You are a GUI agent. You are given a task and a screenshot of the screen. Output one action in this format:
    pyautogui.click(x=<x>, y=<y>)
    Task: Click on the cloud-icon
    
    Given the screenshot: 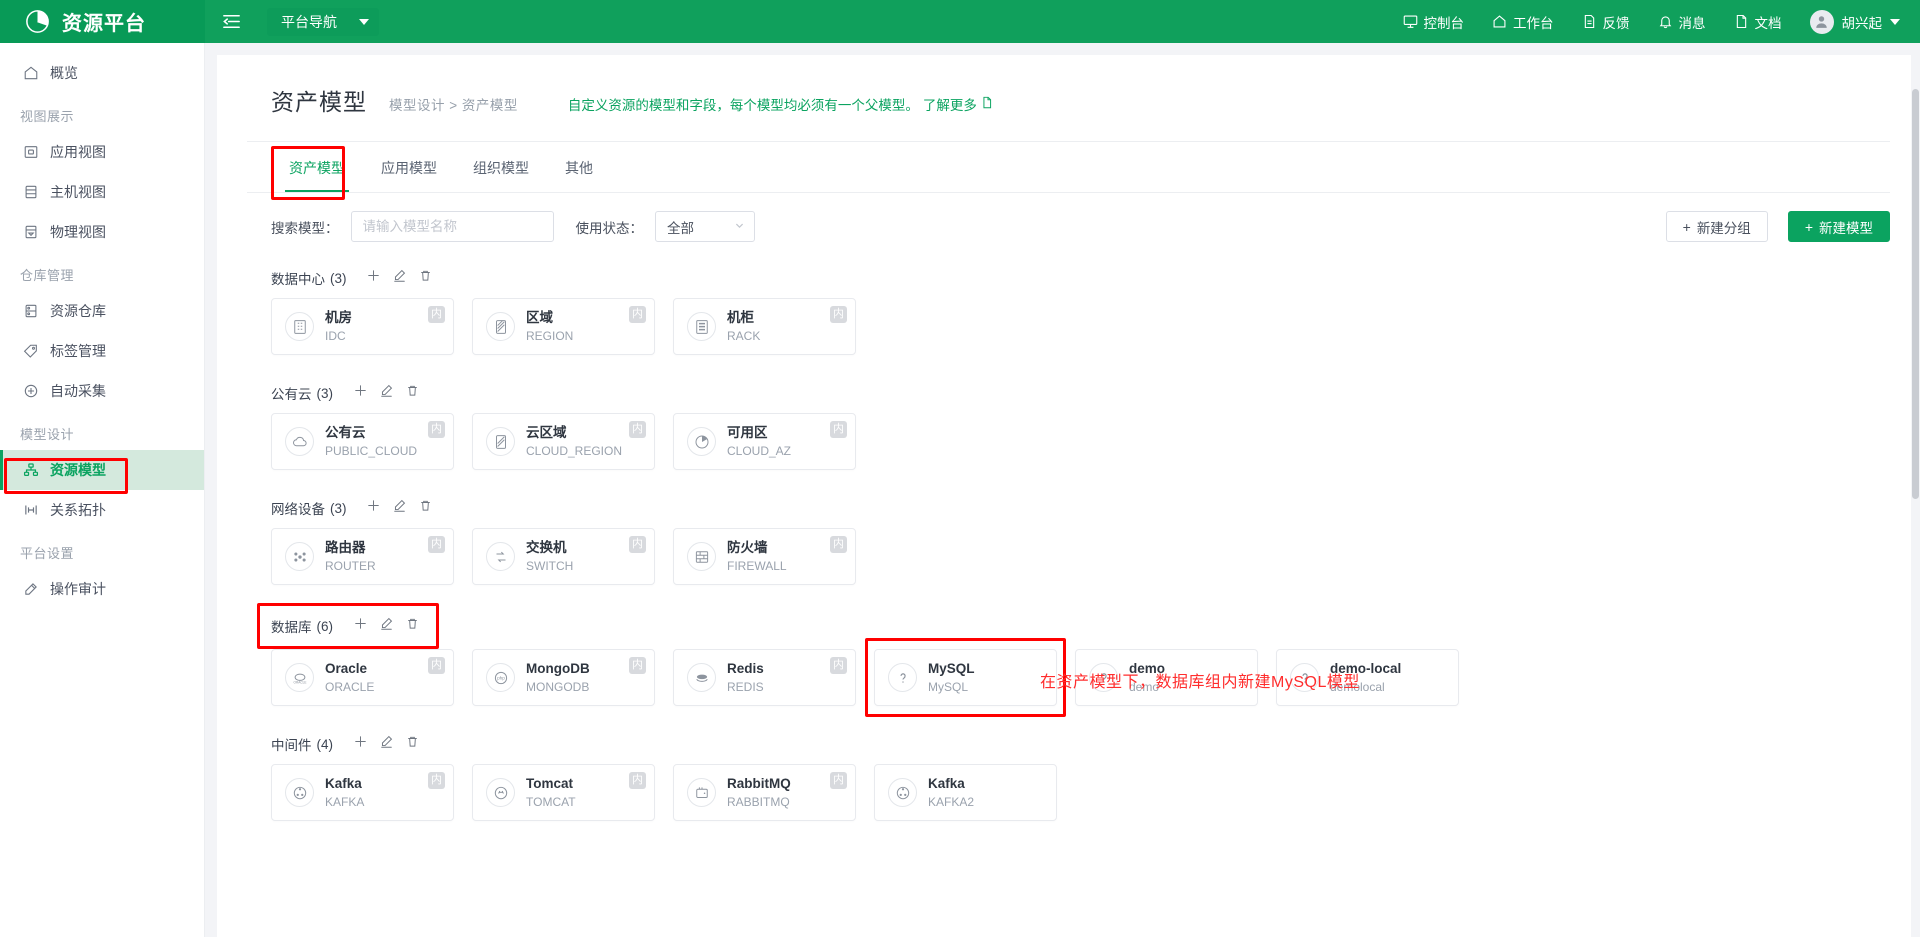 What is the action you would take?
    pyautogui.click(x=299, y=441)
    